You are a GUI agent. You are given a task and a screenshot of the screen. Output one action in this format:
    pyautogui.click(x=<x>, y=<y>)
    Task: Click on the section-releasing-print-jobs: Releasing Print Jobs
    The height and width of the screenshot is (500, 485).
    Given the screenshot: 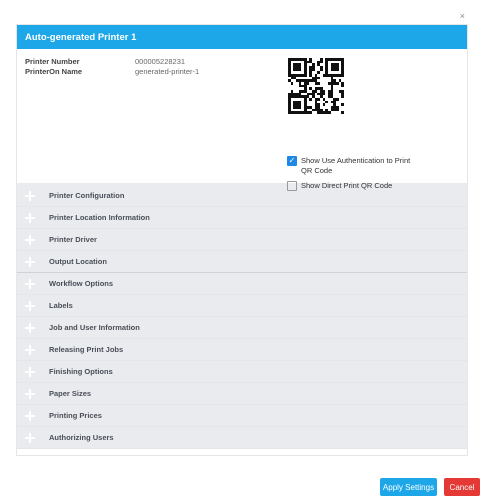 What is the action you would take?
    pyautogui.click(x=242, y=350)
    